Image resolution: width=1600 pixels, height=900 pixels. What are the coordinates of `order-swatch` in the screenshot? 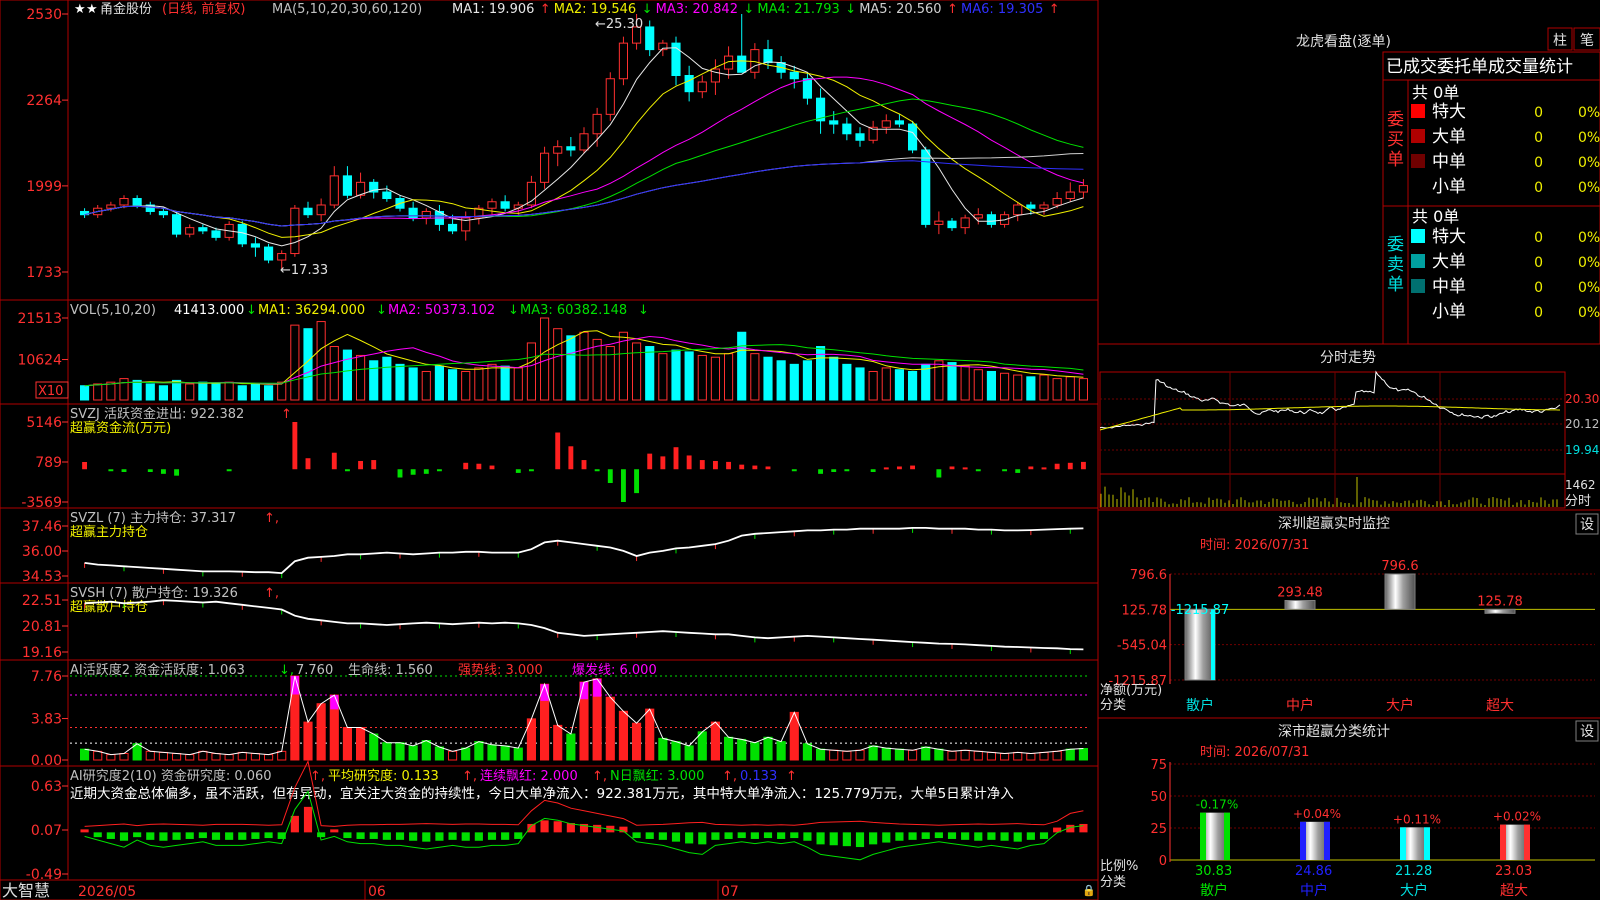 It's located at (1418, 261).